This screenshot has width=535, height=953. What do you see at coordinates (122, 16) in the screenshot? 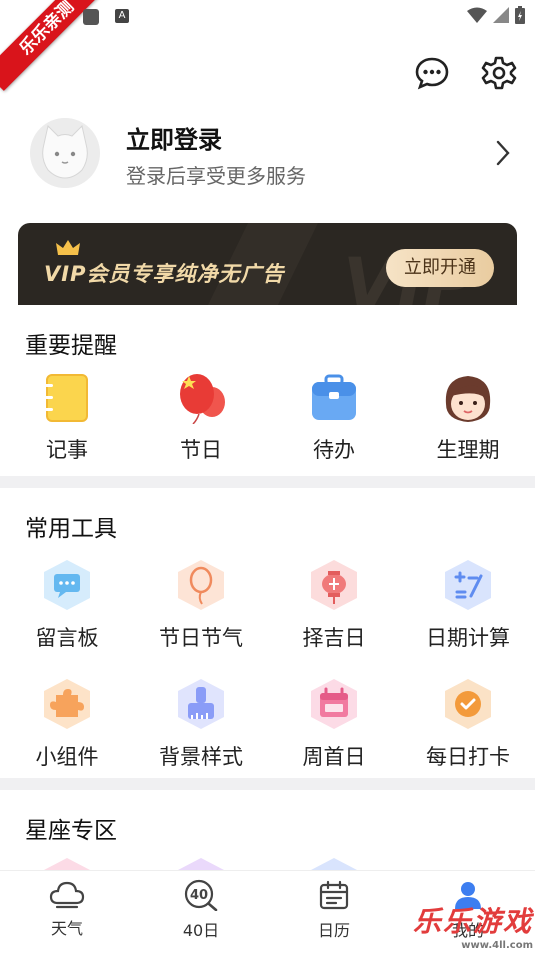
I see `a-badge-icon: A` at bounding box center [122, 16].